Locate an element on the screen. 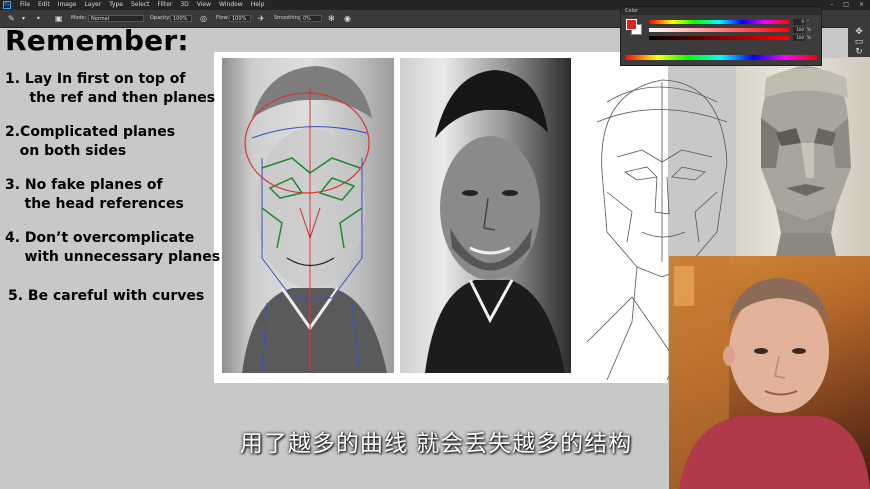 This screenshot has height=489, width=870. flow-field: 100% is located at coordinates (240, 18).